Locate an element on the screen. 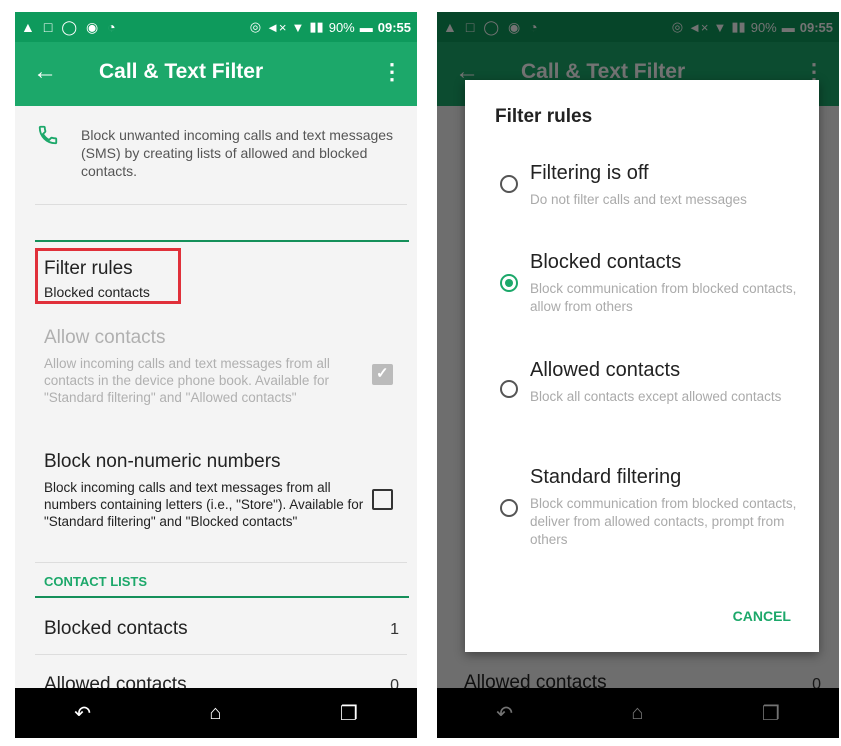 Image resolution: width=841 pixels, height=746 pixels. wifi-icon: ▼ is located at coordinates (298, 27).